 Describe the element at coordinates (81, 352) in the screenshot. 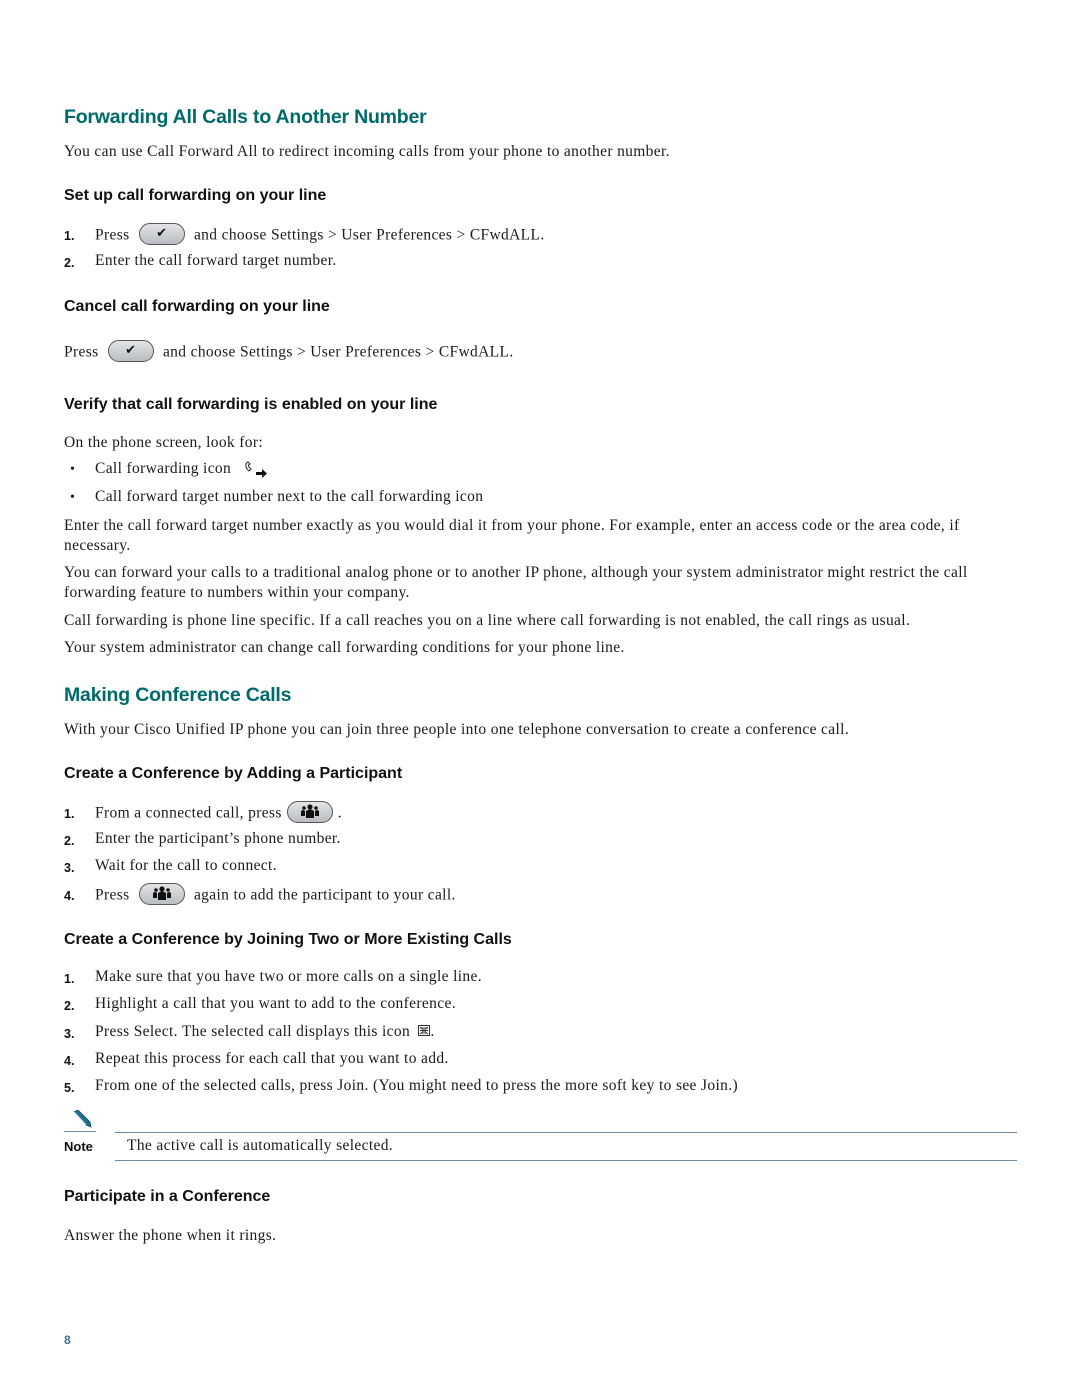

I see `instruction-text: Press` at that location.